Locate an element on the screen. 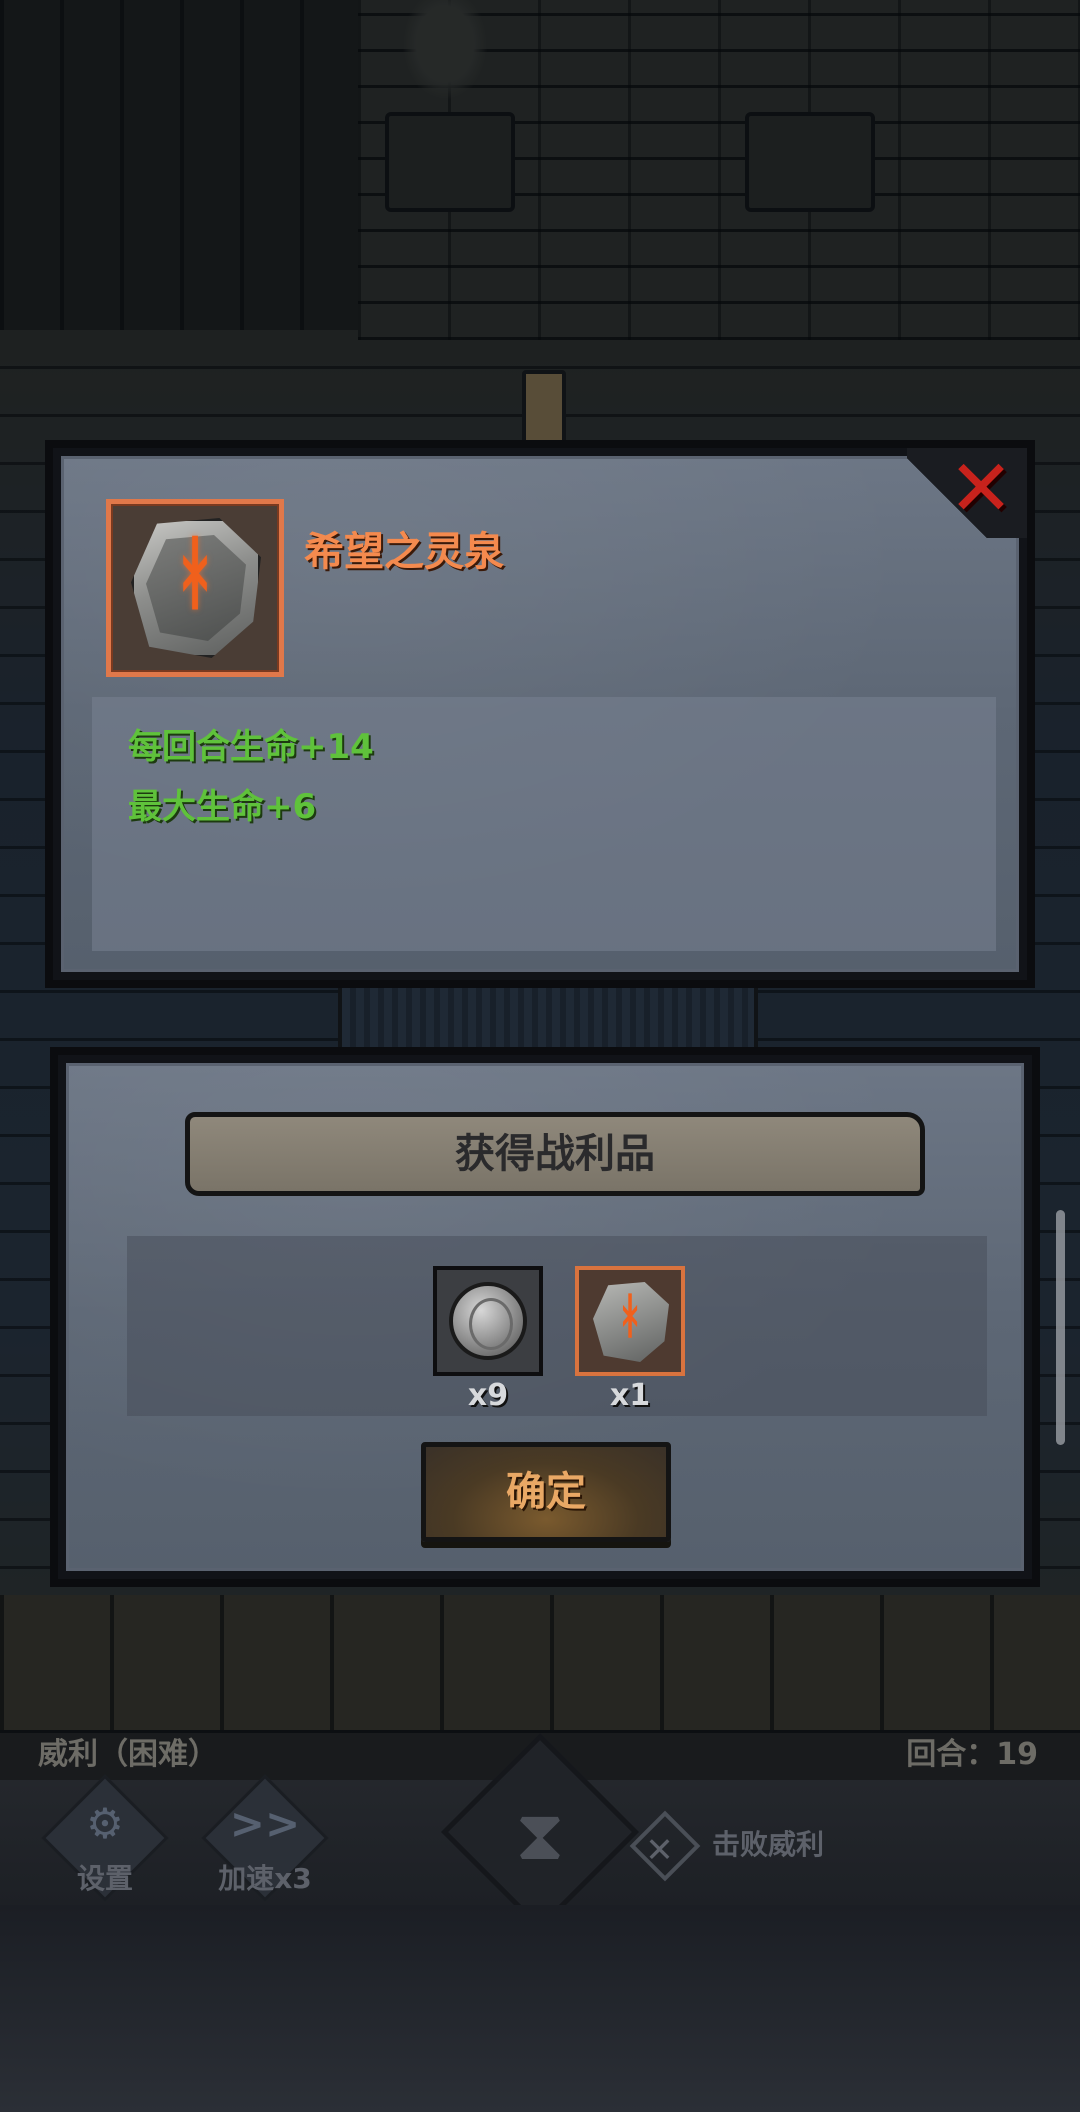 The height and width of the screenshot is (2112, 1080). crossed-swords-icon is located at coordinates (665, 1846).